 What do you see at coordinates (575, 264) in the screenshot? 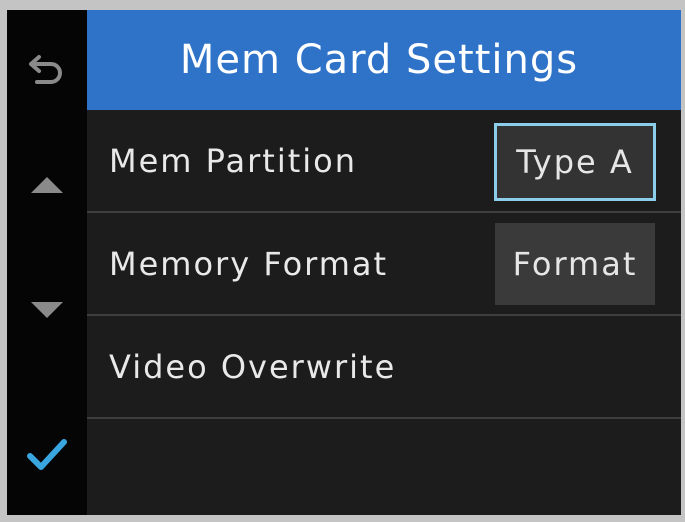
I see `format-button: Format` at bounding box center [575, 264].